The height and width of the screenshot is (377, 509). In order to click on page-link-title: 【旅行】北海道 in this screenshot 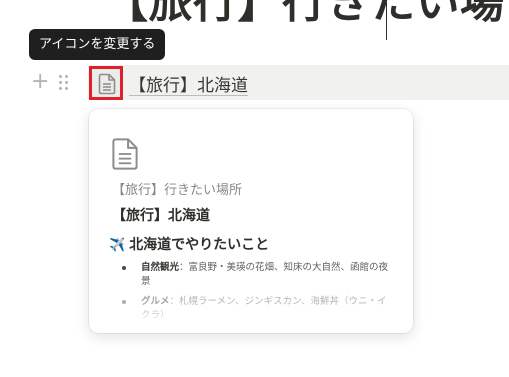, I will do `click(188, 83)`.